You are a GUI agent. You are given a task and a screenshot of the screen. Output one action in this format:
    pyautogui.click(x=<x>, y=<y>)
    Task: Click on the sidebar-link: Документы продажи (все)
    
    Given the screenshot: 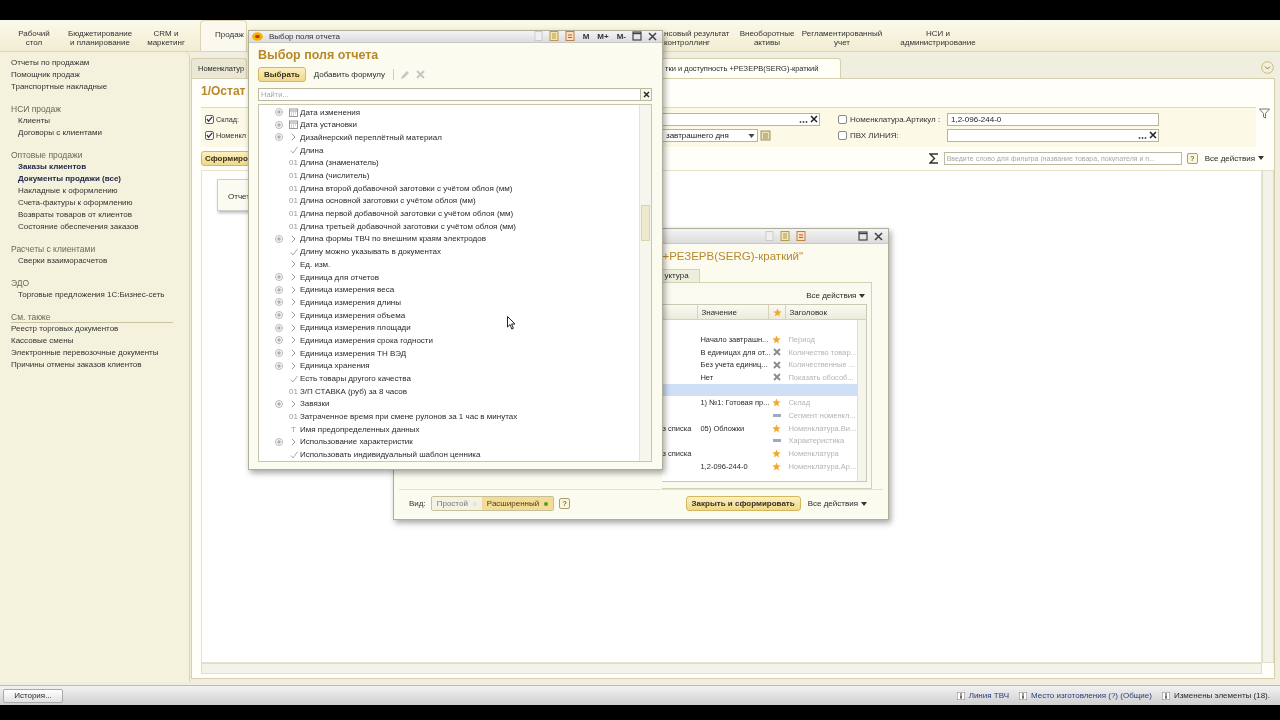 What is the action you would take?
    pyautogui.click(x=100, y=179)
    